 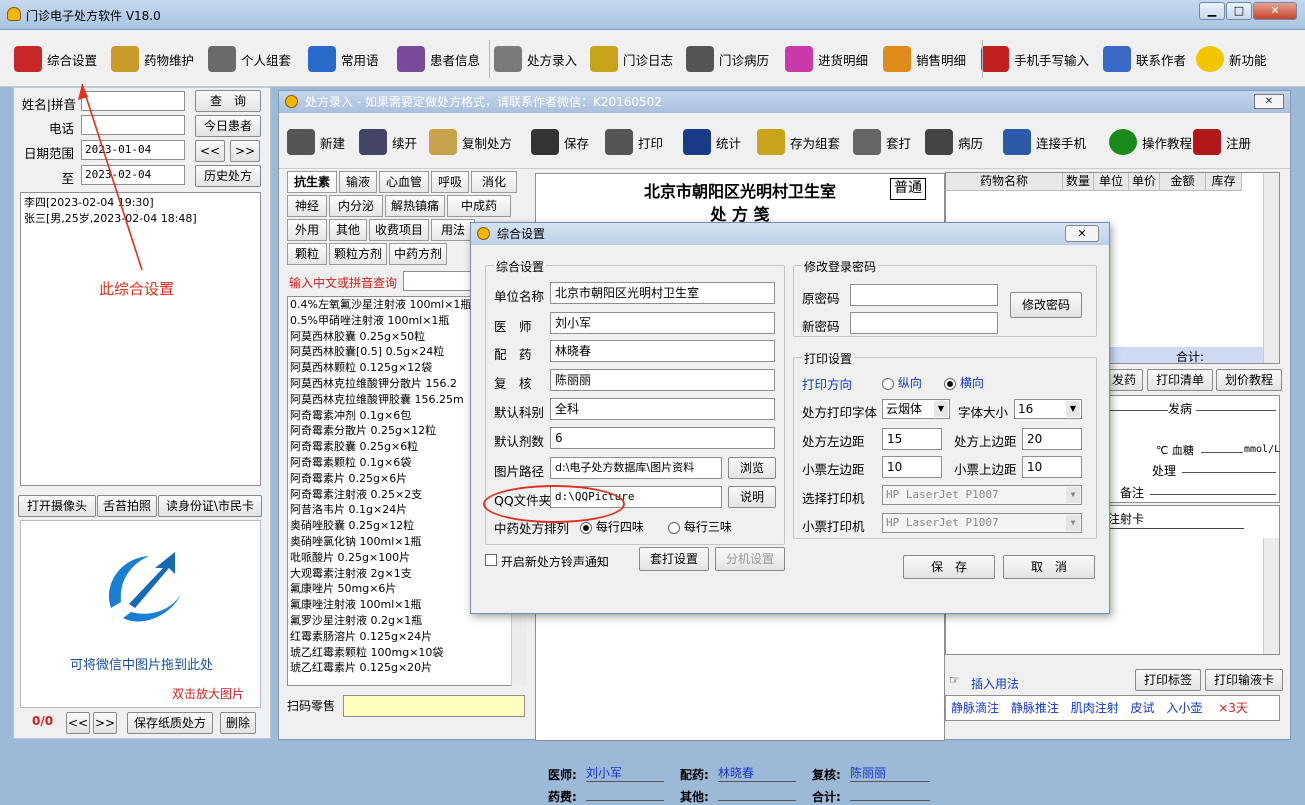 I want to click on old-password-input, so click(x=924, y=295).